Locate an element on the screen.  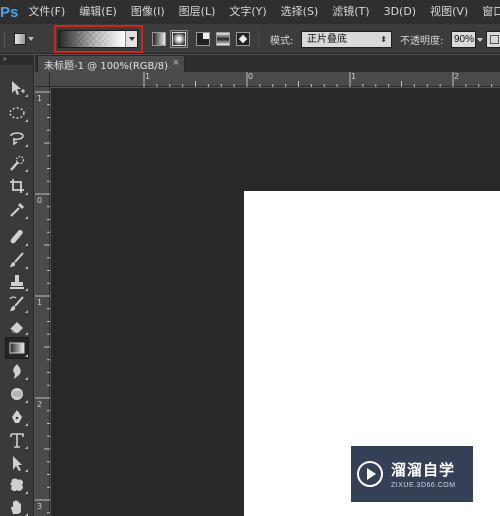
toolbox-collapse-button: ›› is located at coordinates (17, 60).